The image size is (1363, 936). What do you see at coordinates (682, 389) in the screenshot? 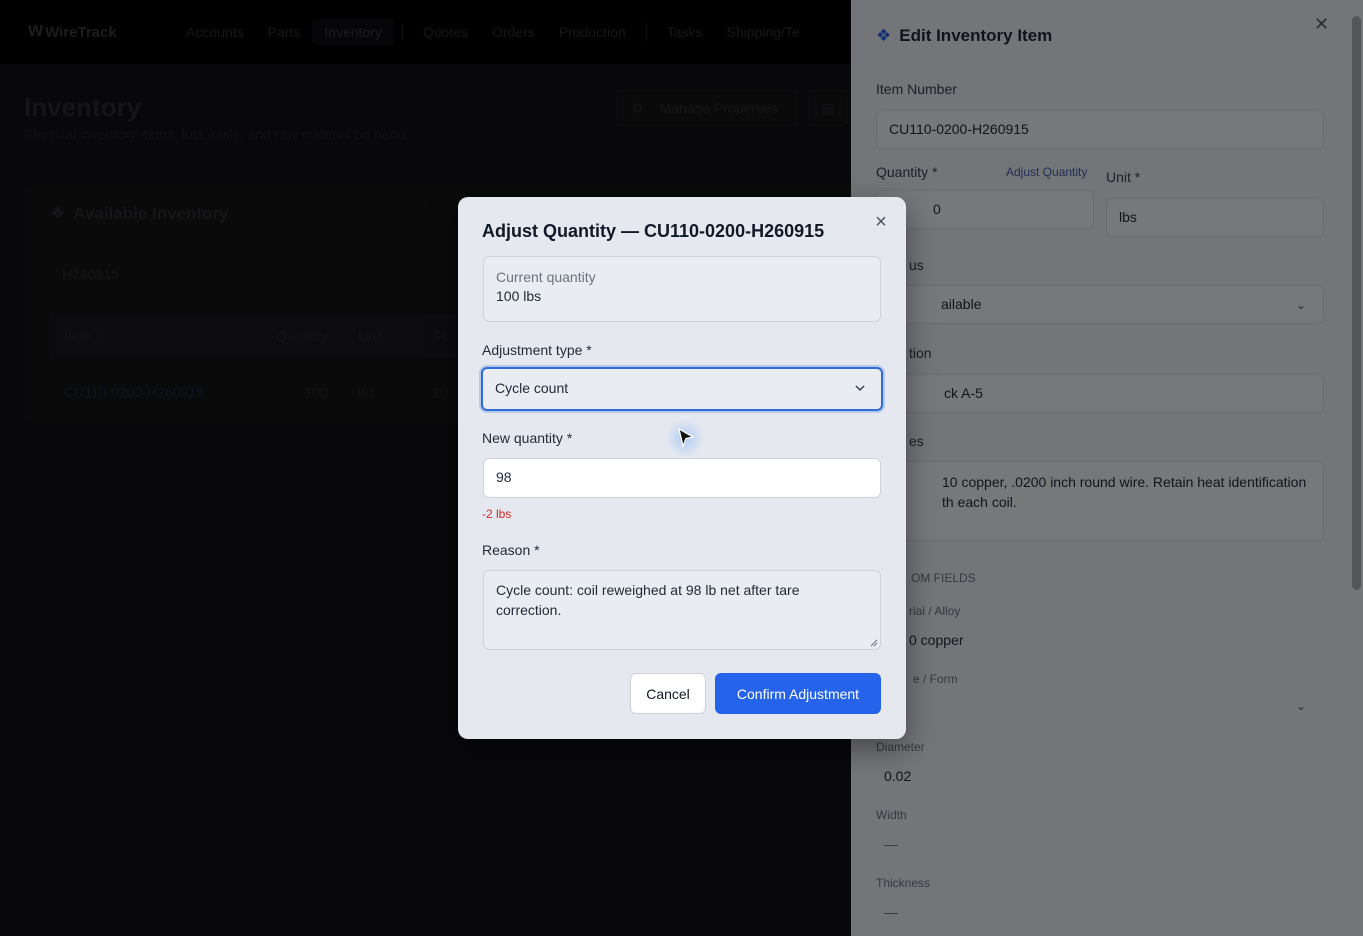
I see `adjustment-type-select: Cycle count` at bounding box center [682, 389].